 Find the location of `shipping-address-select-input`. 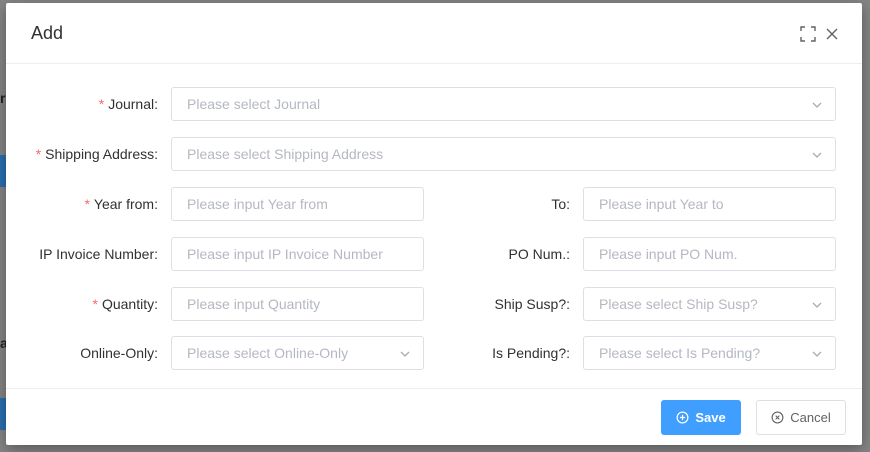

shipping-address-select-input is located at coordinates (503, 154).